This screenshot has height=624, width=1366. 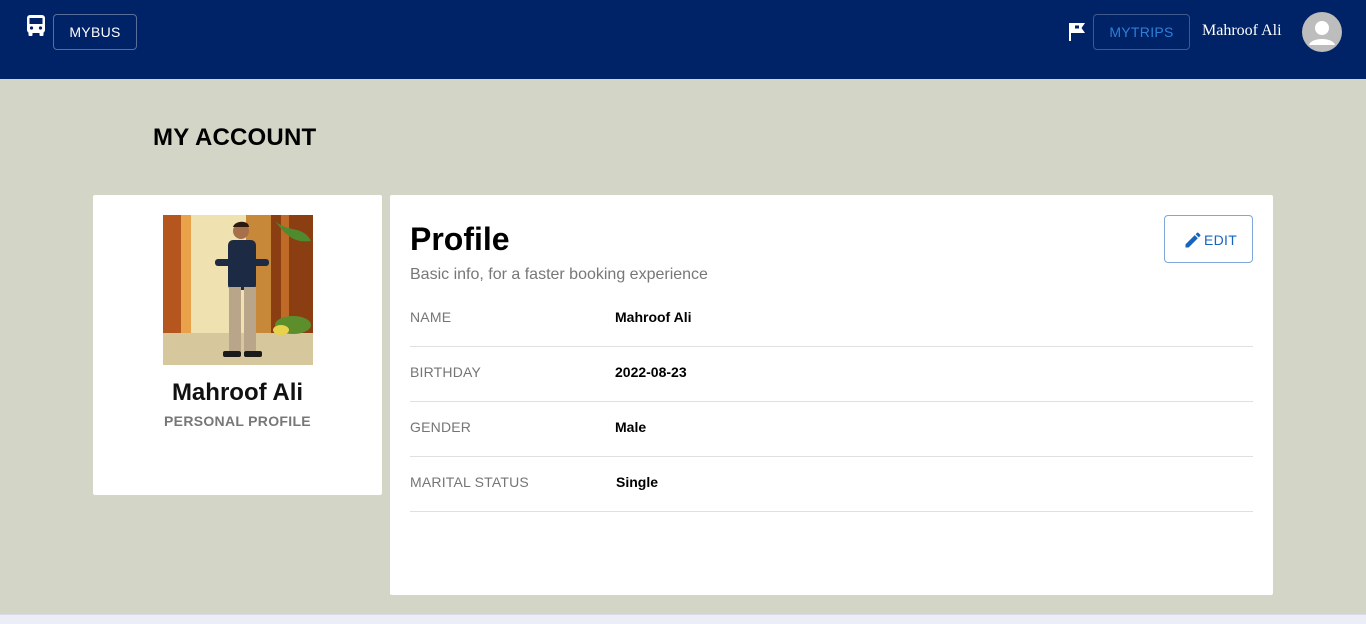 What do you see at coordinates (460, 239) in the screenshot?
I see `profile-section-title: Profile` at bounding box center [460, 239].